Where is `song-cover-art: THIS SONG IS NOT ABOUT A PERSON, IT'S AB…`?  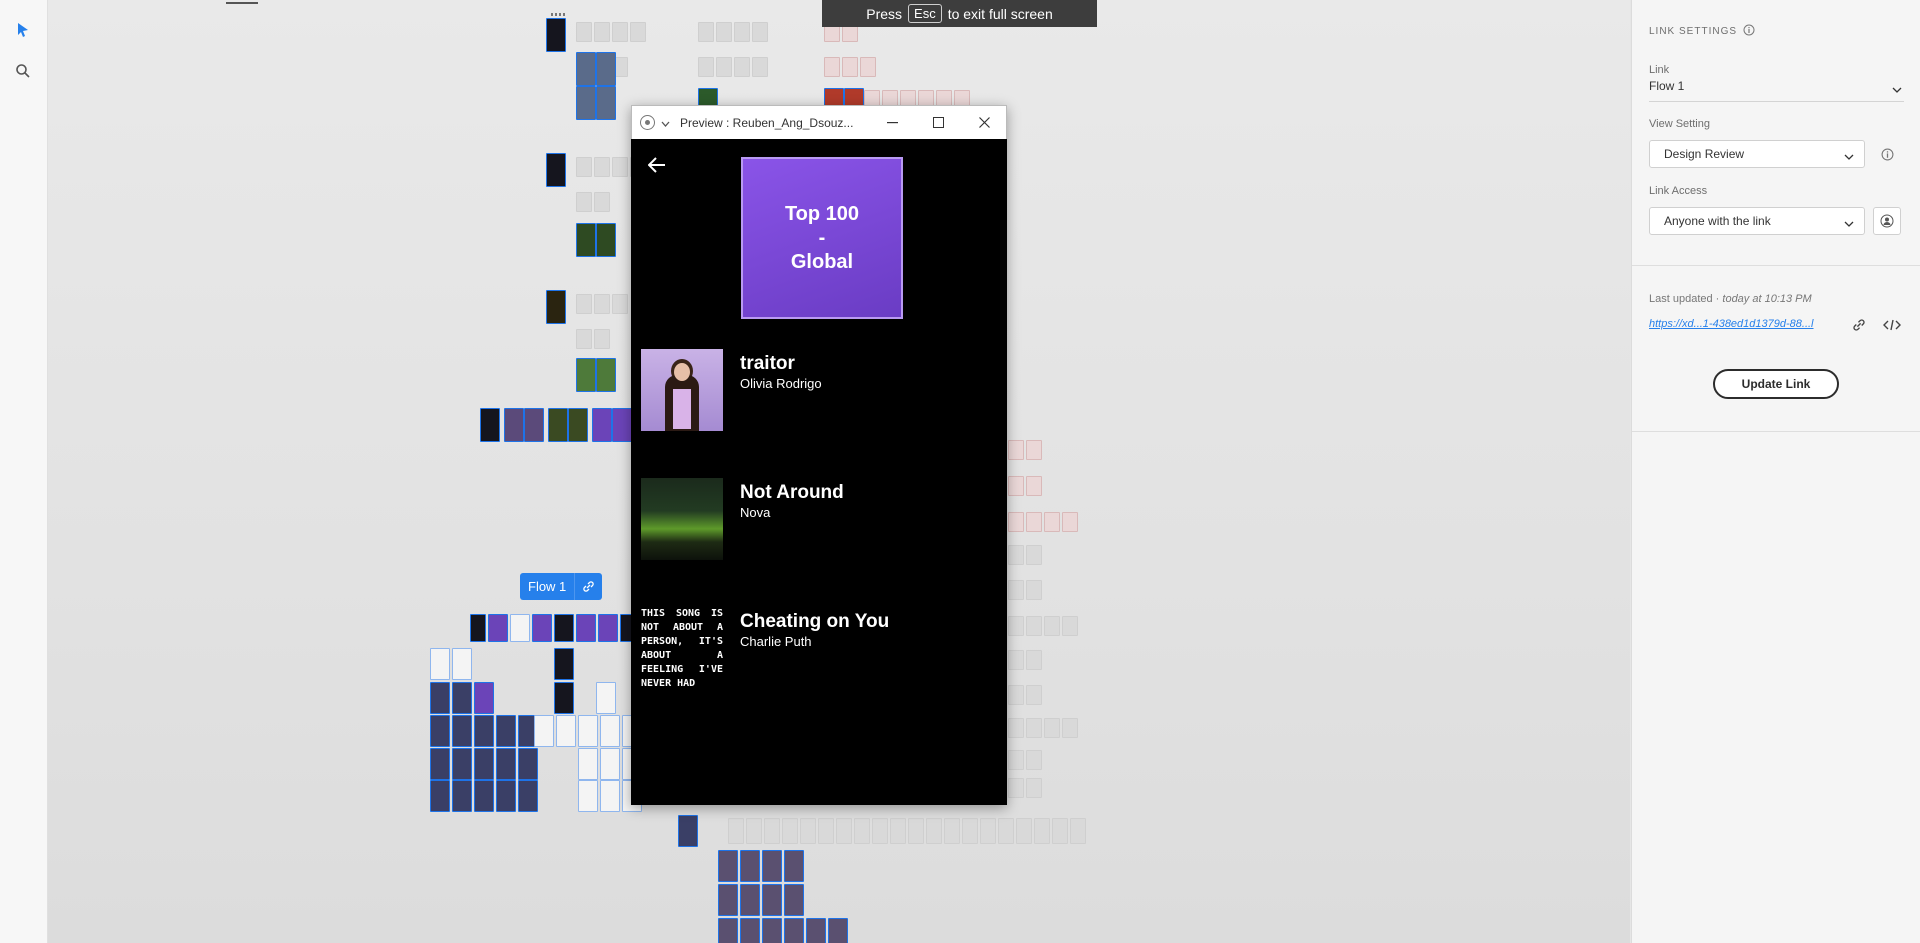
song-cover-art: THIS SONG IS NOT ABOUT A PERSON, IT'S AB… is located at coordinates (682, 648).